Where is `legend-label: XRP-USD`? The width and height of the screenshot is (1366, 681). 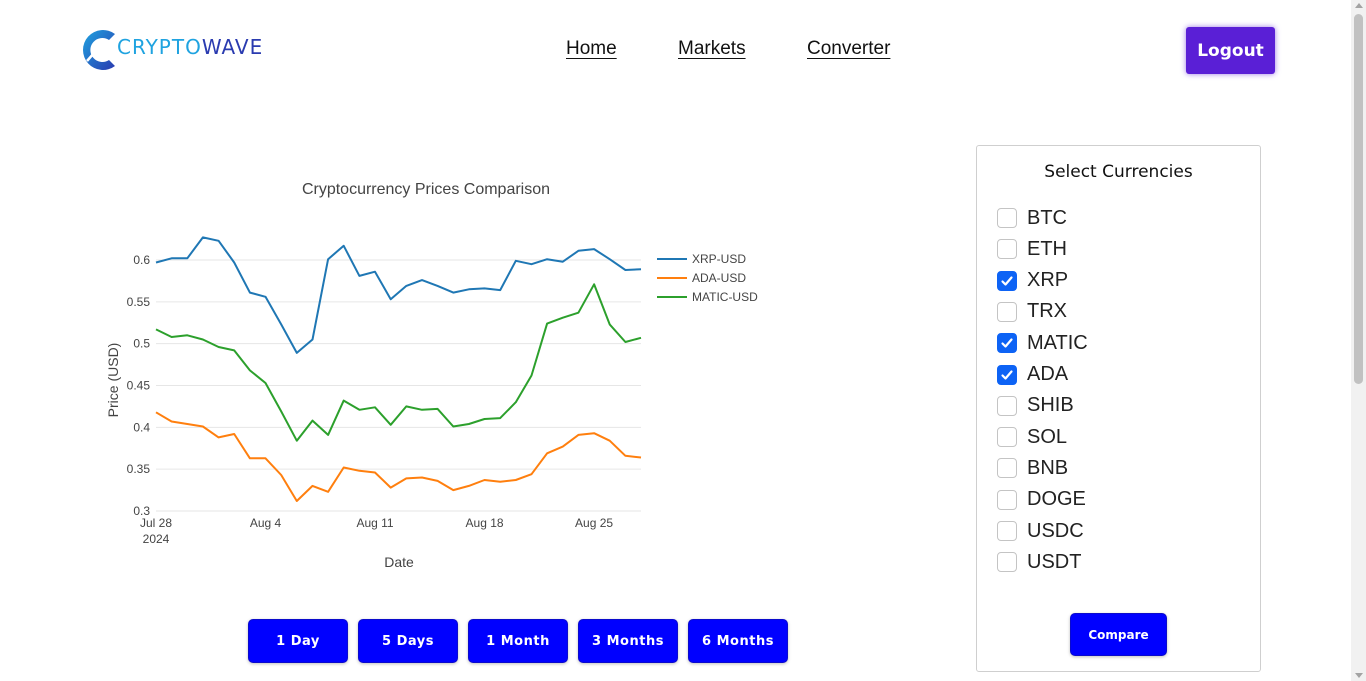 legend-label: XRP-USD is located at coordinates (719, 259).